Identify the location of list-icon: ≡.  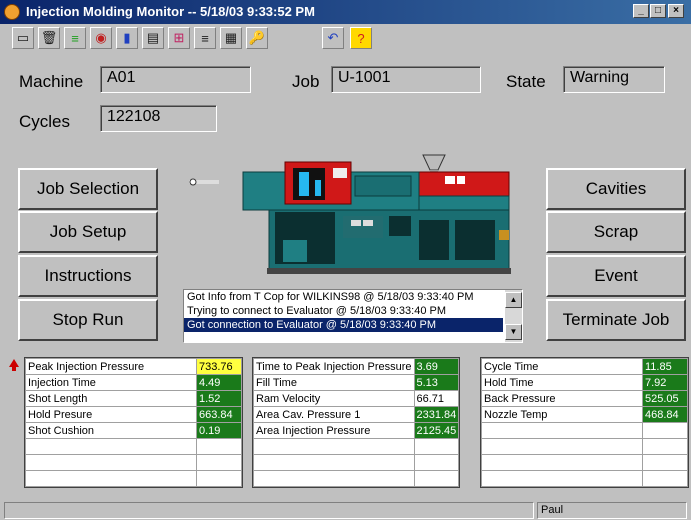
(205, 38).